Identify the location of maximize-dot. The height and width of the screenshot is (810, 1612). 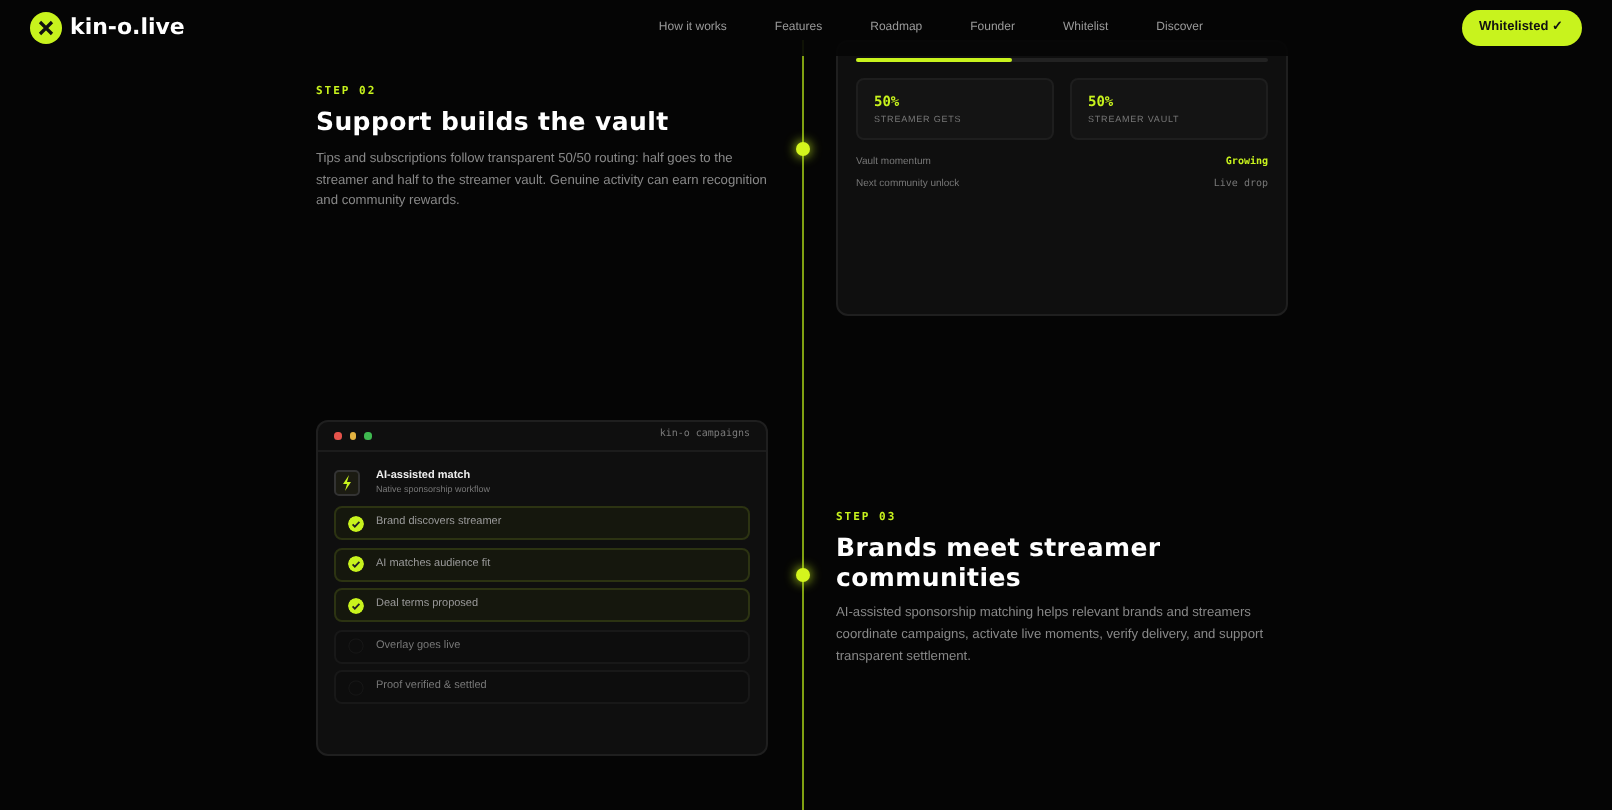
(367, 436).